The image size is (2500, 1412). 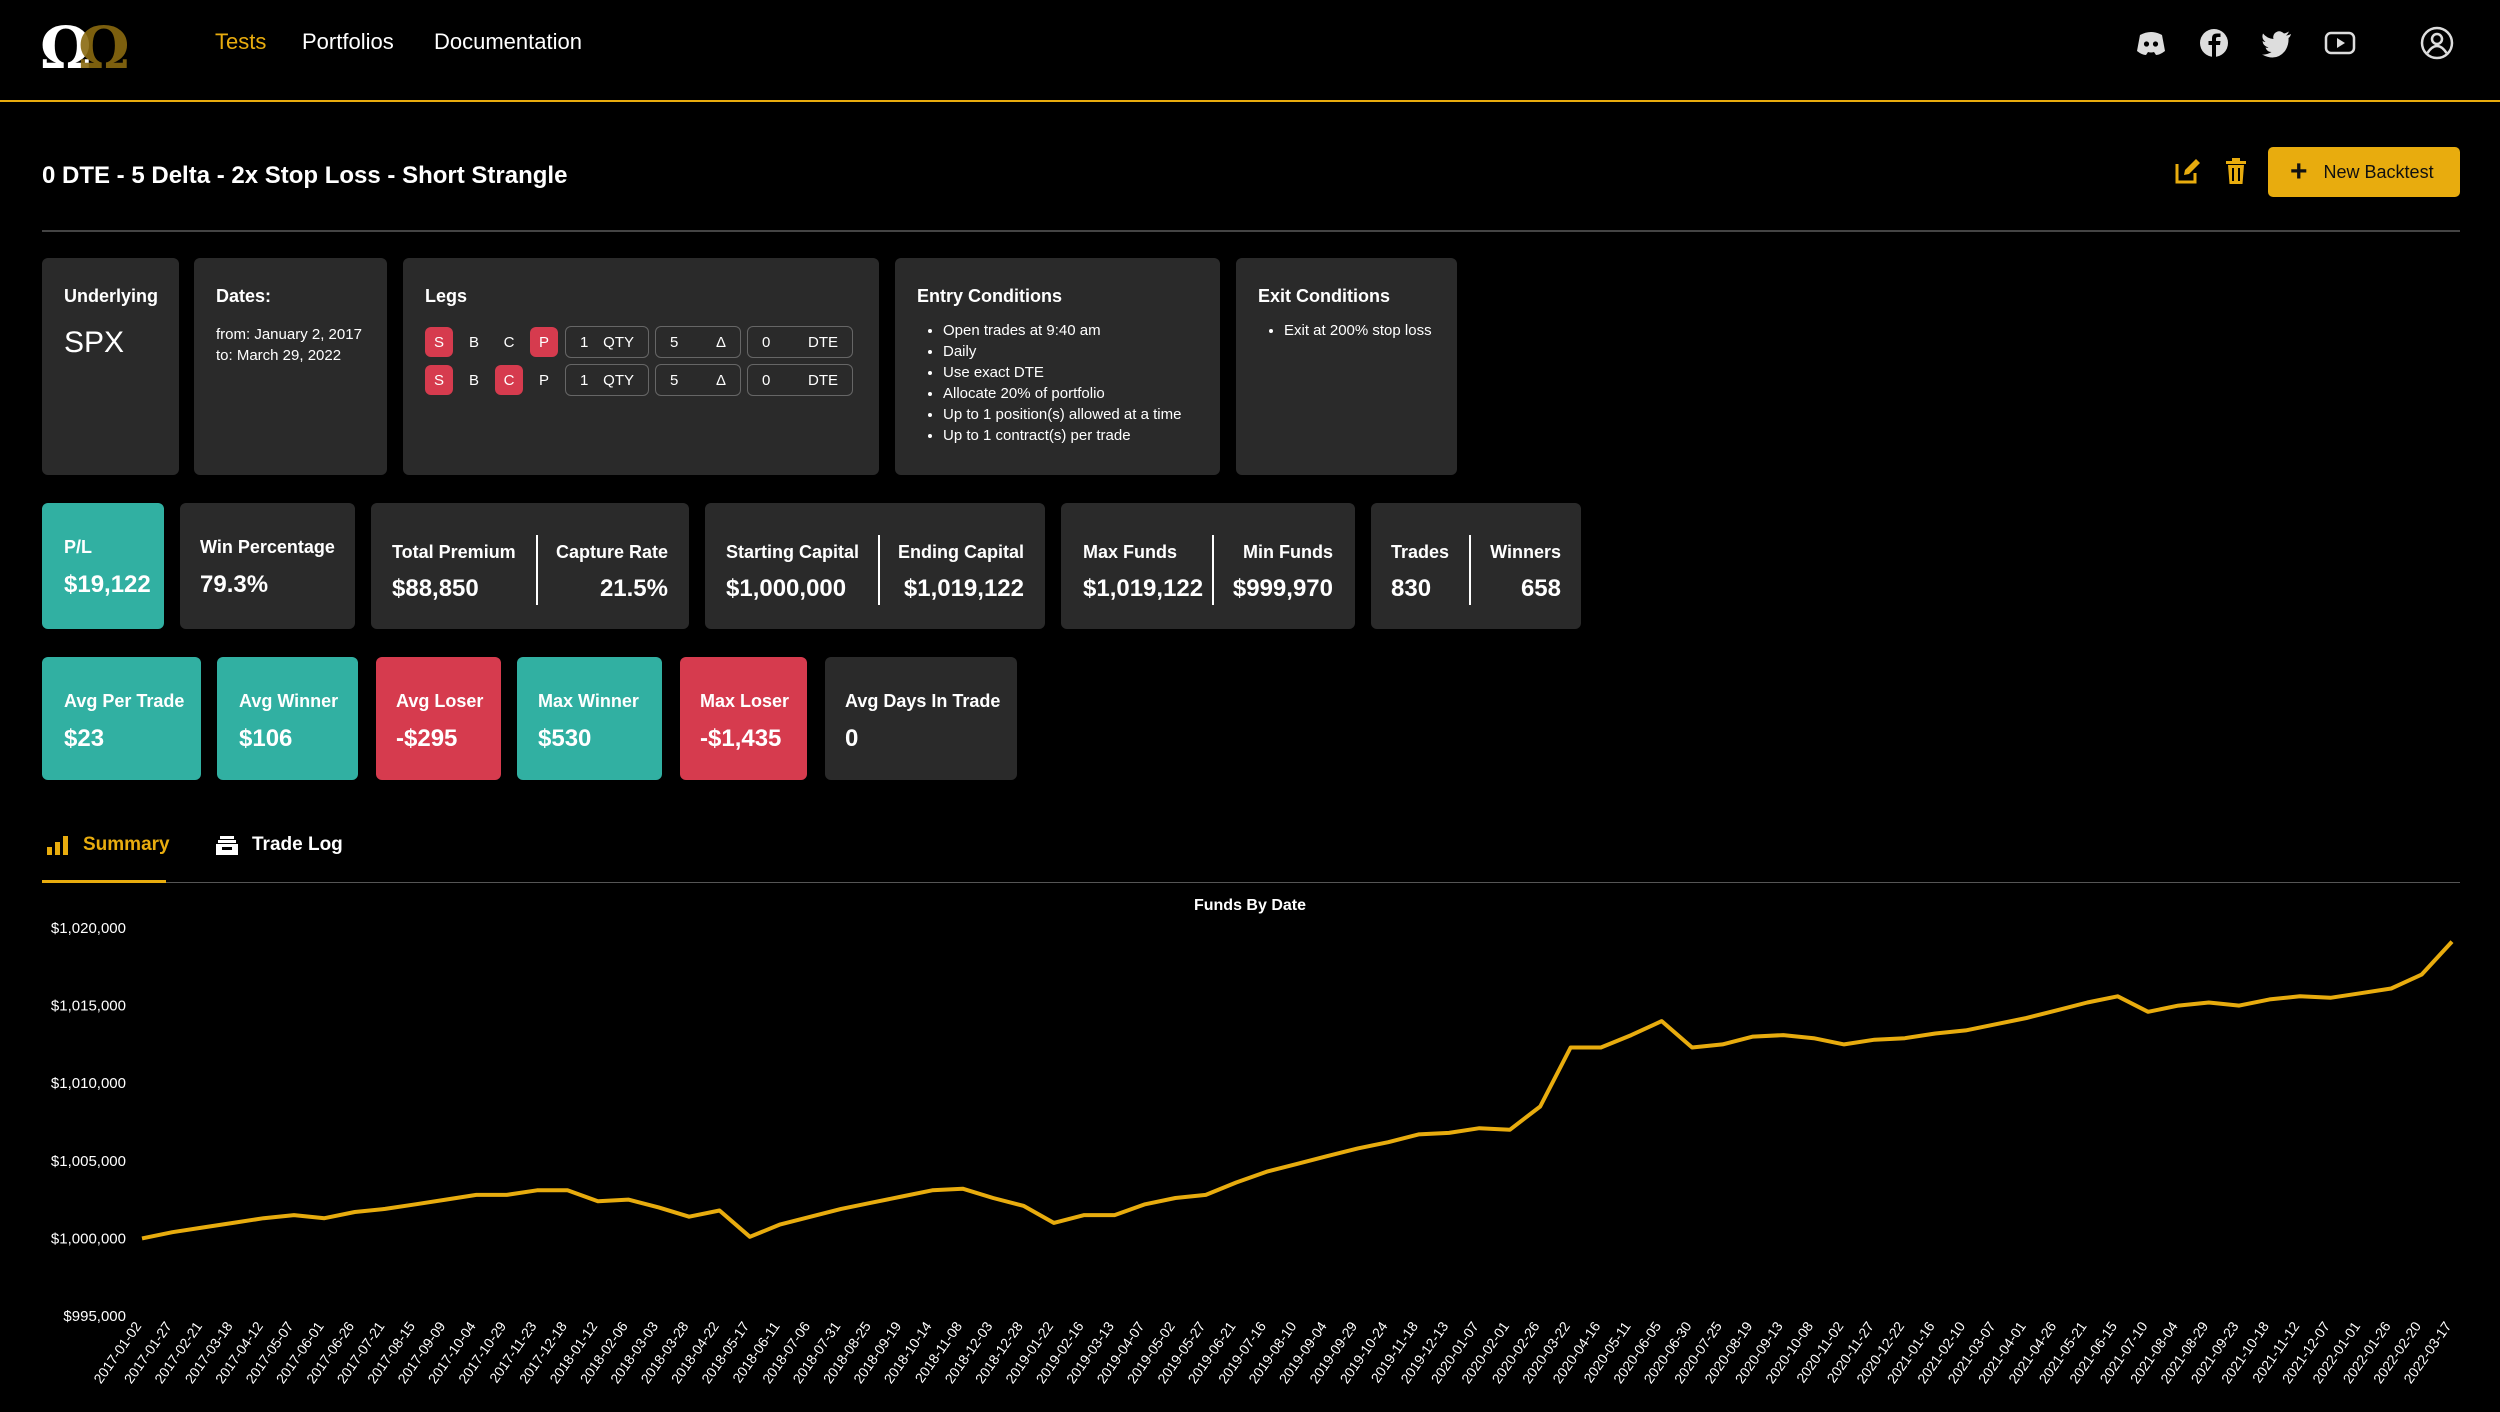 I want to click on ending-capital-value: $1,019,122, so click(x=963, y=588).